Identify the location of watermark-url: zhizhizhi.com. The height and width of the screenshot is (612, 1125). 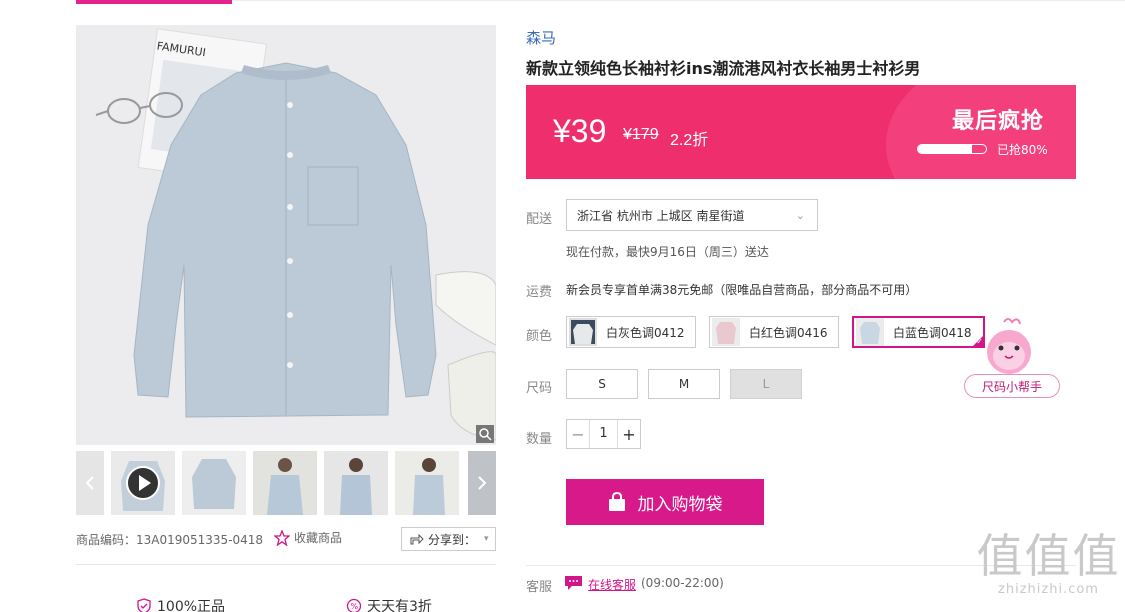
(1048, 589).